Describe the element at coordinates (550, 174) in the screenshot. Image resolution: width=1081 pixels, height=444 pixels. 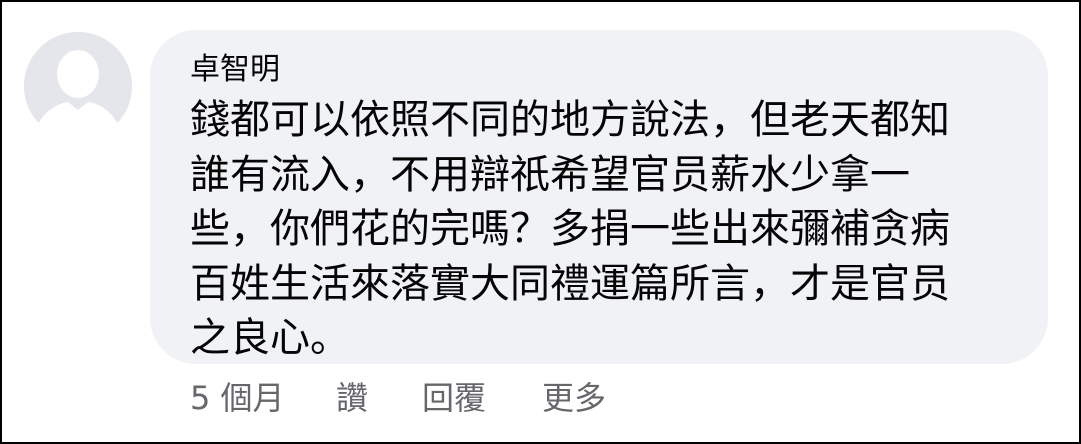
I see `comment-text-line: 誰有流入，不用辯祇希望官员薪水少拿一` at that location.